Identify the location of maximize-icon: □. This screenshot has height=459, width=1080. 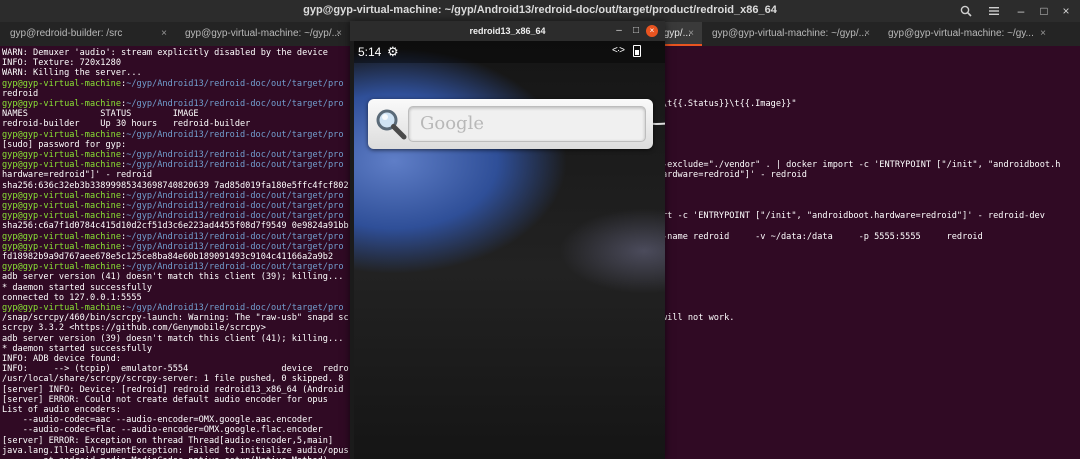
(1044, 11).